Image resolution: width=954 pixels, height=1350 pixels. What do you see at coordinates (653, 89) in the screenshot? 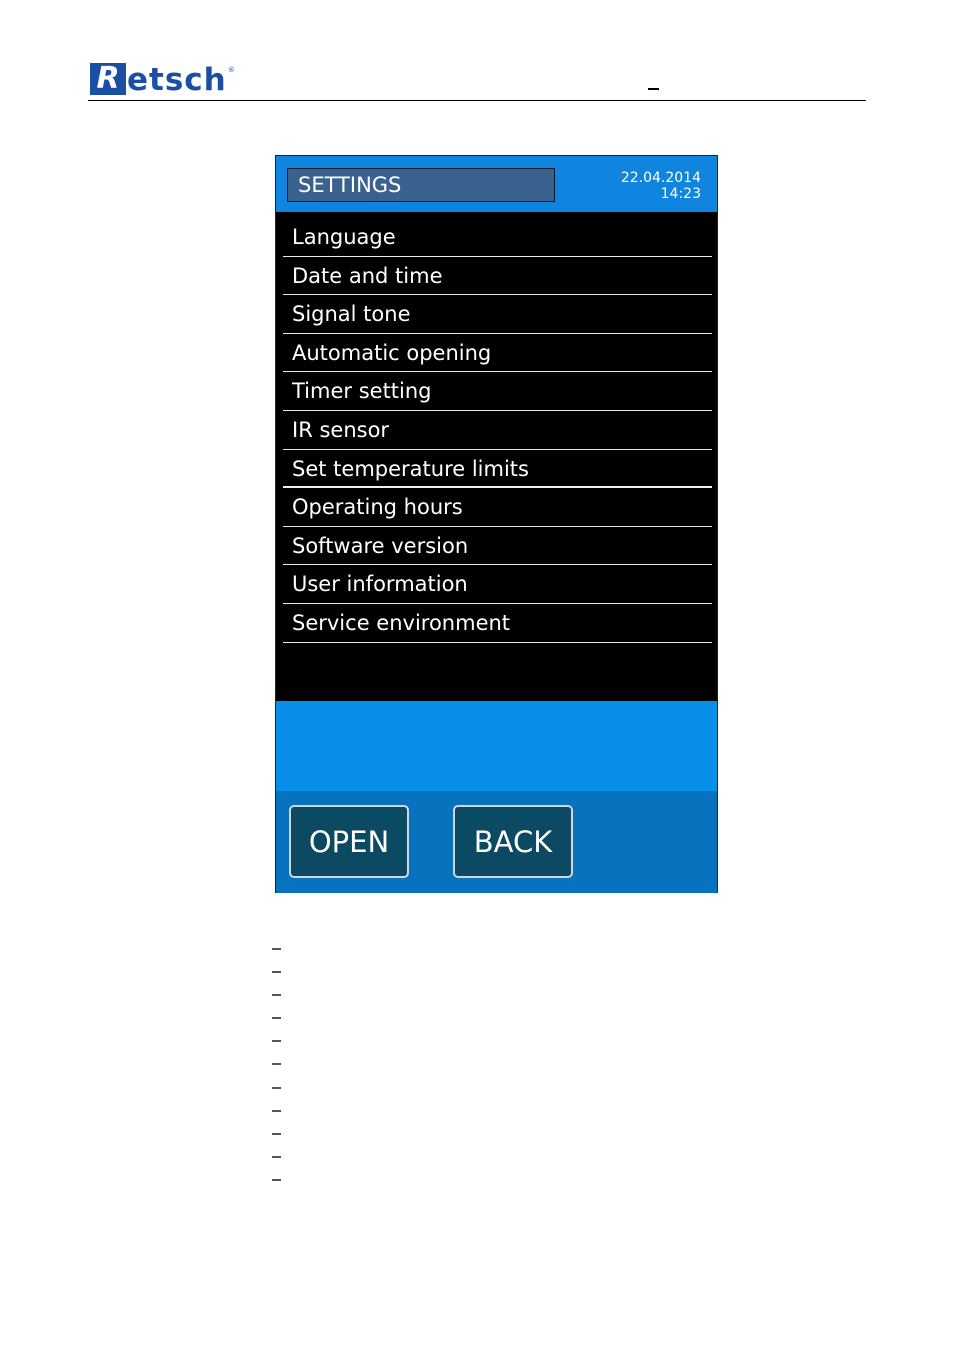
I see `header-dash` at bounding box center [653, 89].